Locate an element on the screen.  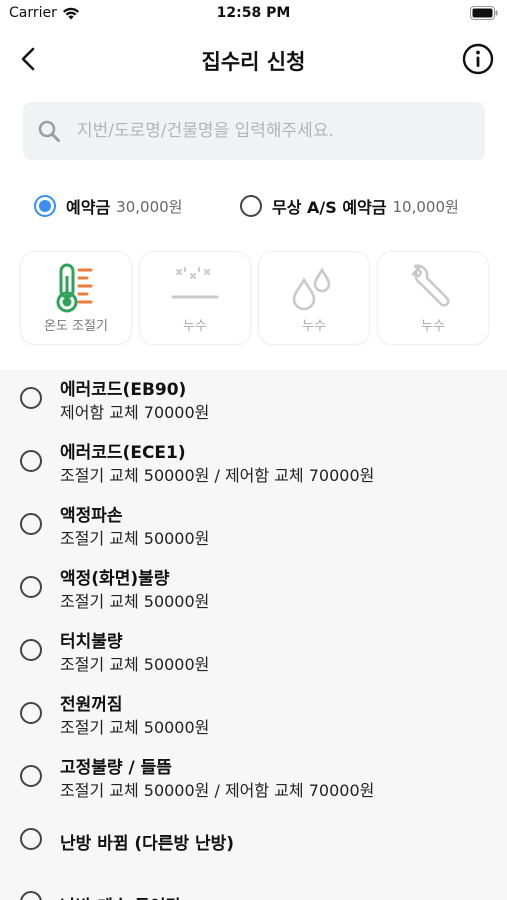
item-title: 액정(화면)불량 is located at coordinates (115, 579).